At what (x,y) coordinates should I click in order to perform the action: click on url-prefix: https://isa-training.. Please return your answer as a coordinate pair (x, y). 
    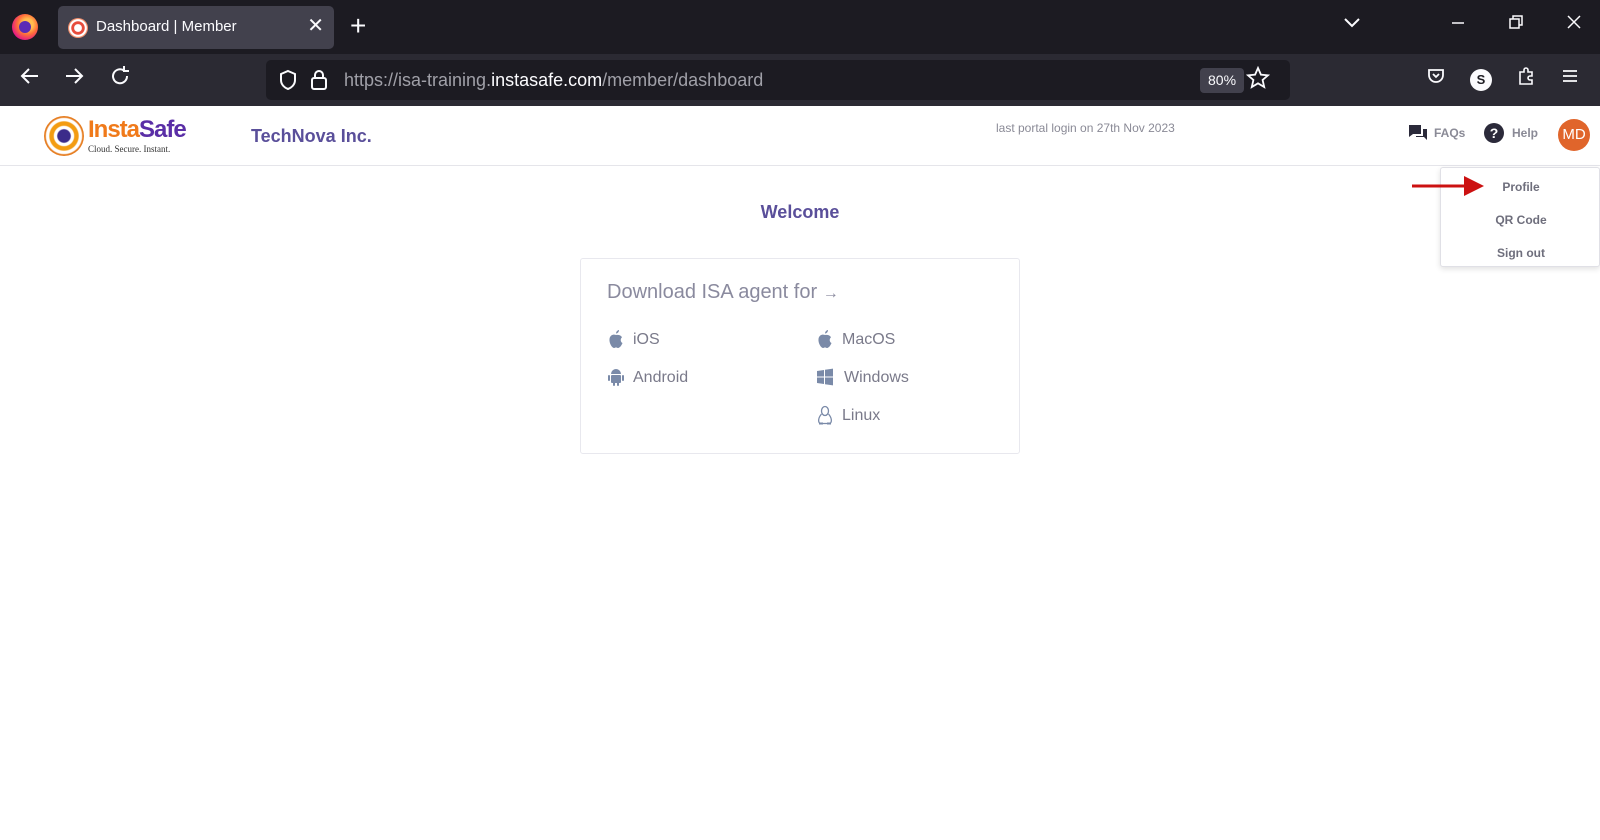
    Looking at the image, I should click on (418, 80).